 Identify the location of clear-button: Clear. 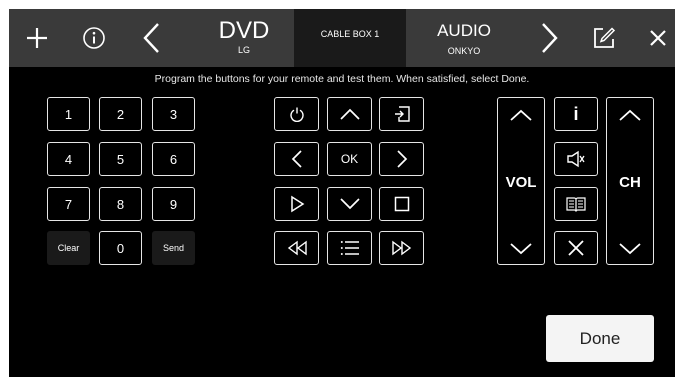
(68, 248).